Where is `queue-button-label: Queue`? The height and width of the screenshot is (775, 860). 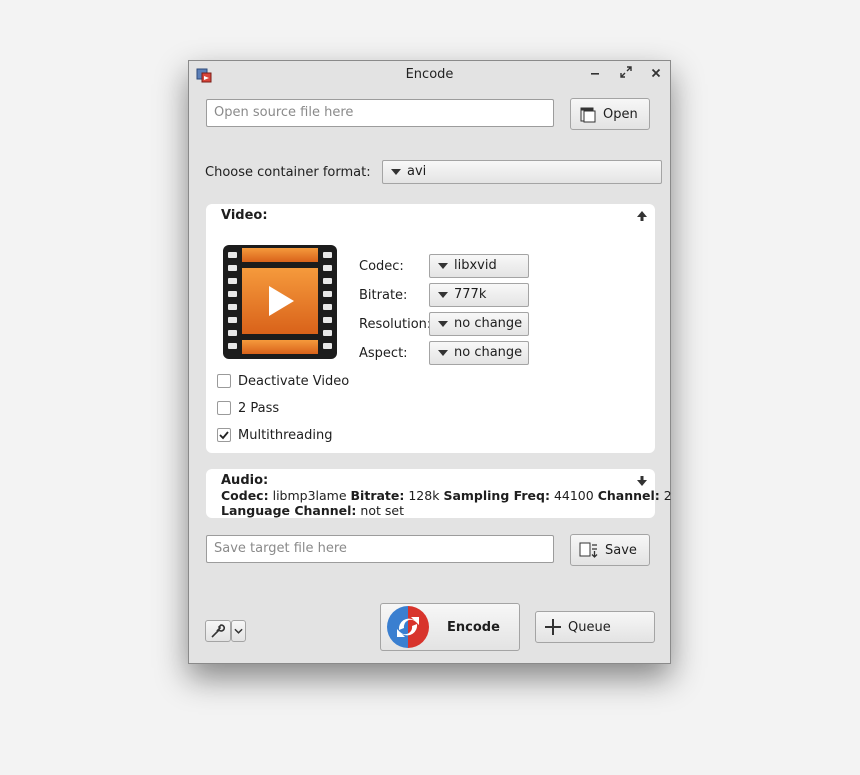 queue-button-label: Queue is located at coordinates (589, 627).